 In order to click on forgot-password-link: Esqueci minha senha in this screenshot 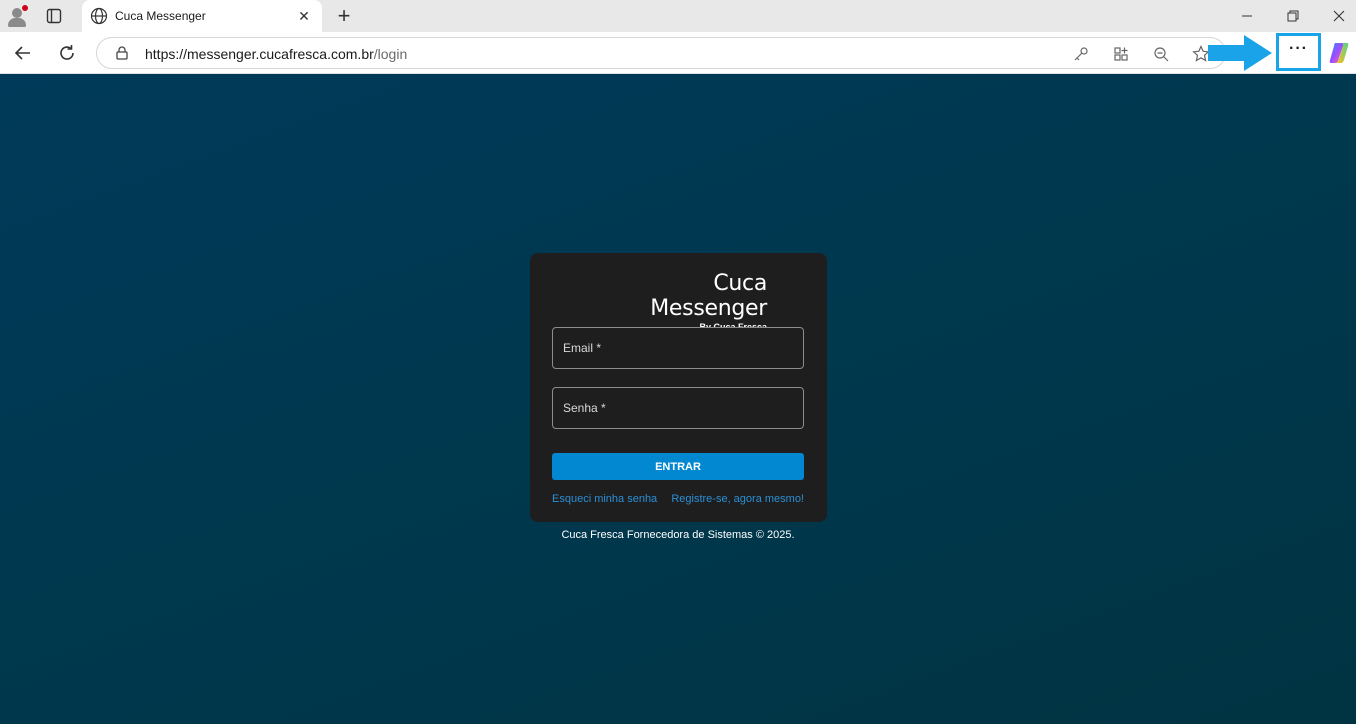, I will do `click(604, 499)`.